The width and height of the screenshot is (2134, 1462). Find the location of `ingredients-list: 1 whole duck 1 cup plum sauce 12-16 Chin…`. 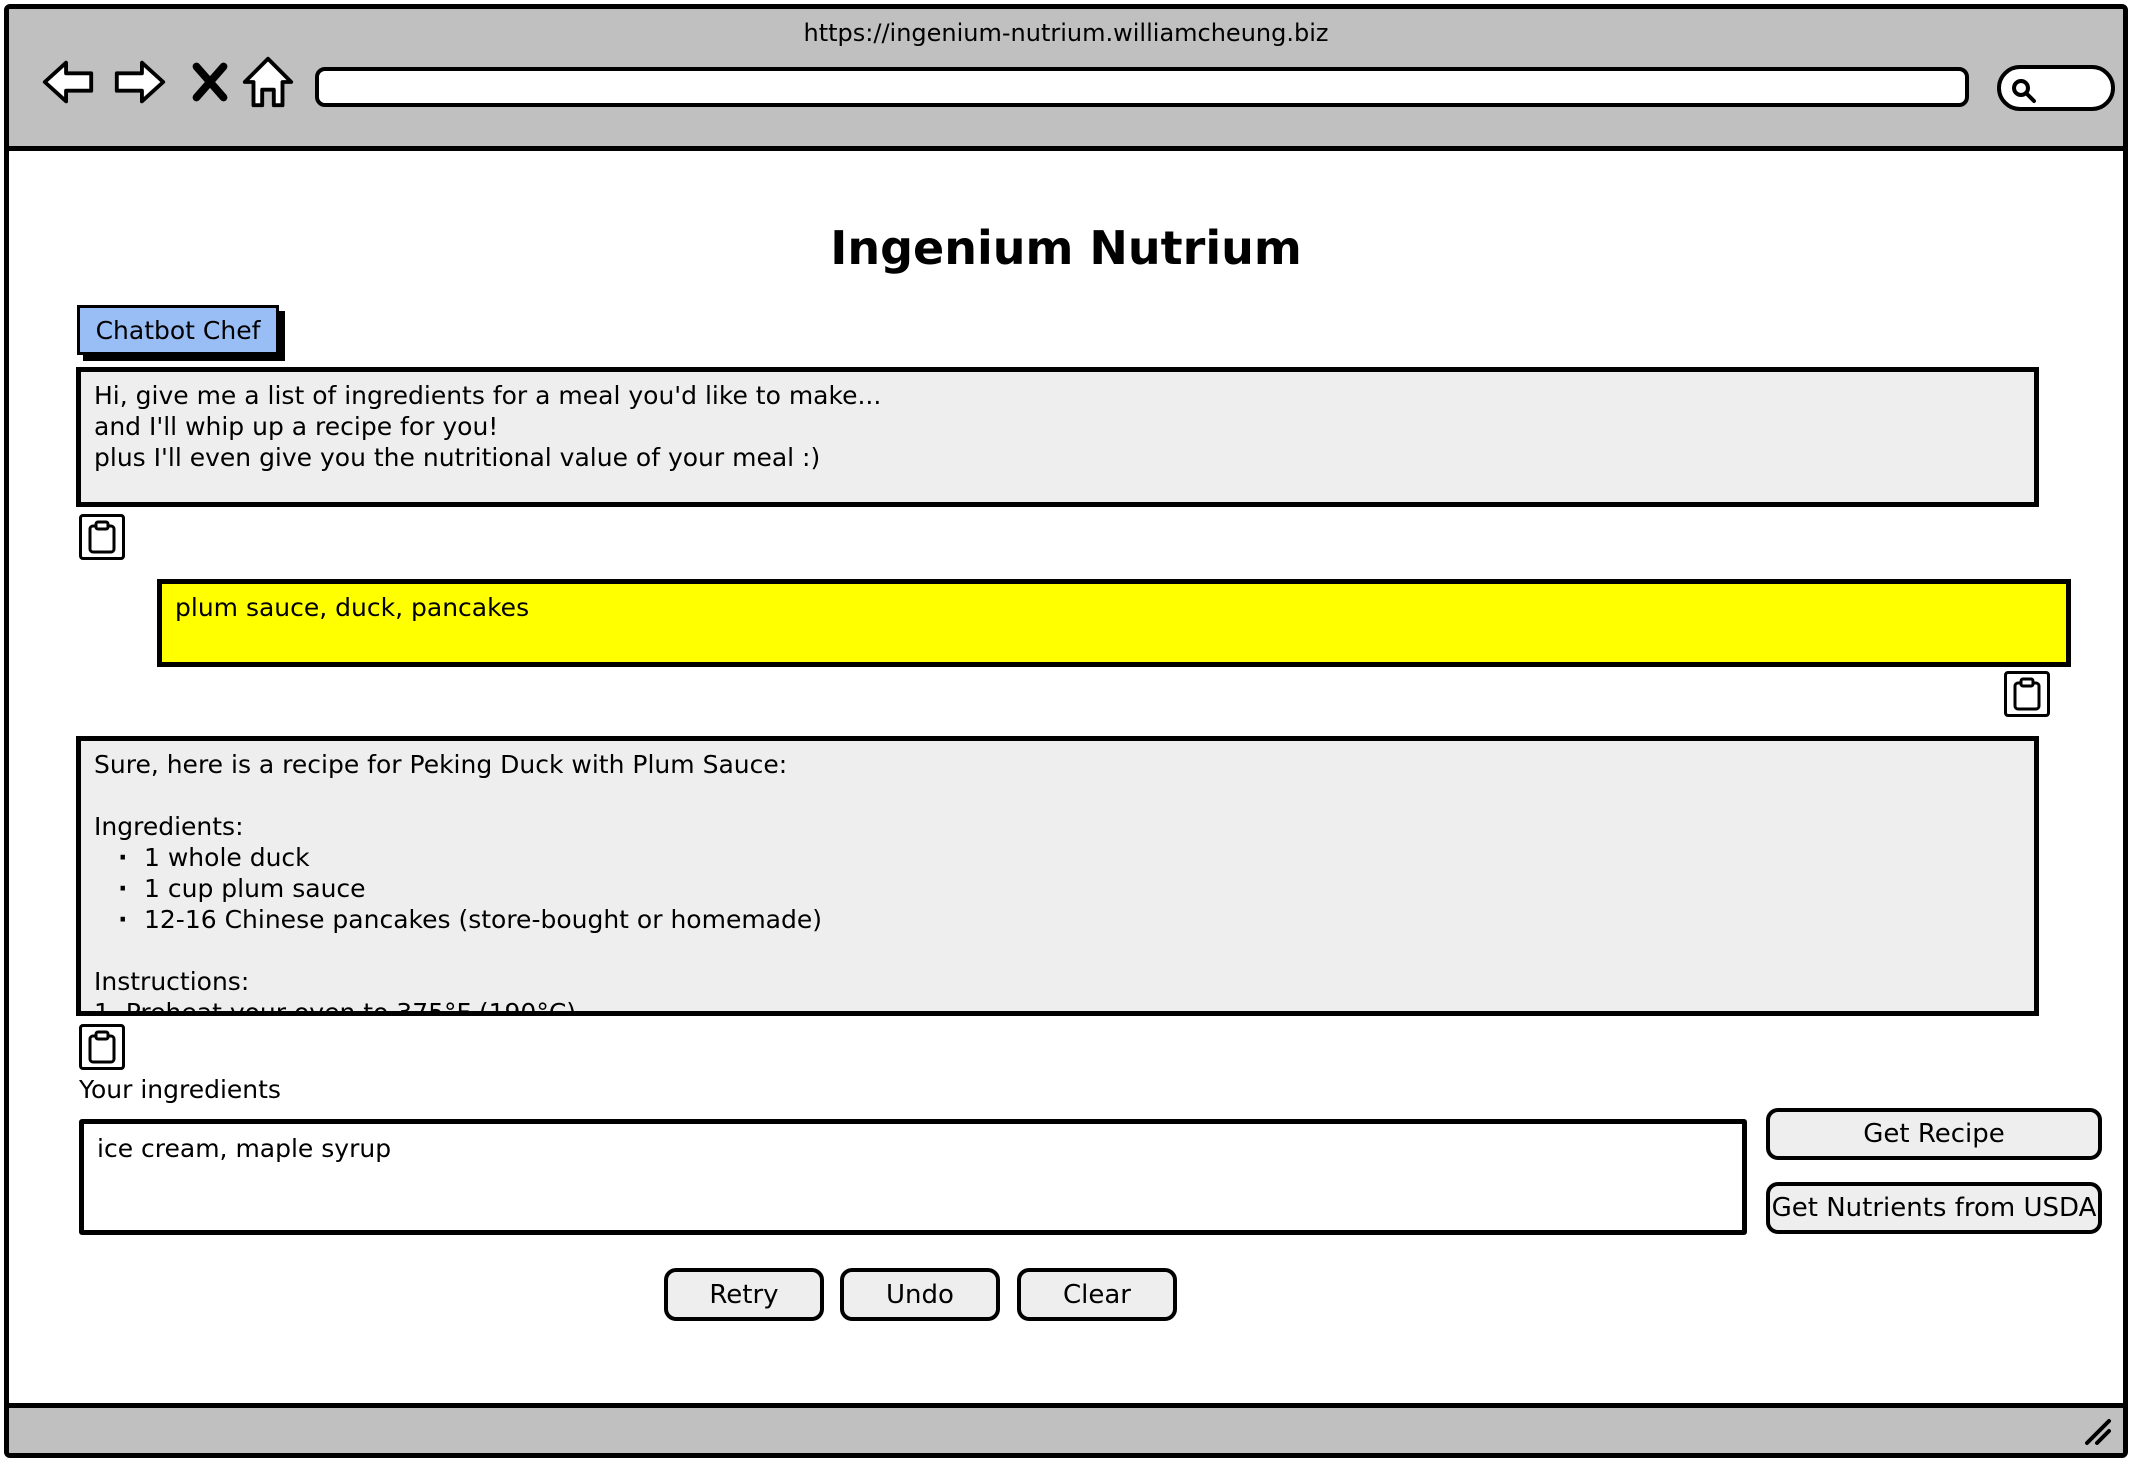

ingredients-list: 1 whole duck 1 cup plum sauce 12-16 Chin… is located at coordinates (1057, 888).